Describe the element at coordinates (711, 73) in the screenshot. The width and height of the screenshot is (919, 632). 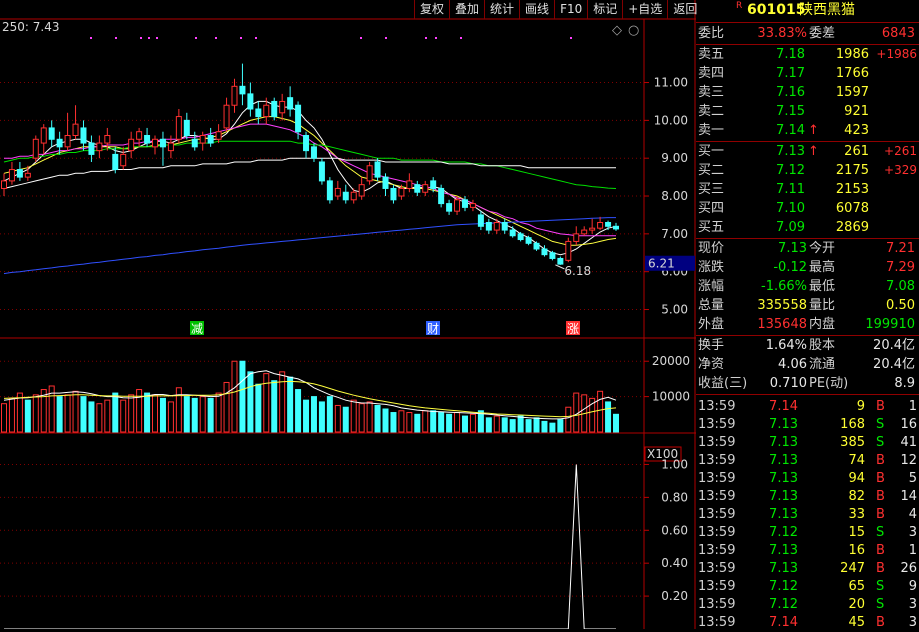
I see `ask-label: 卖四` at that location.